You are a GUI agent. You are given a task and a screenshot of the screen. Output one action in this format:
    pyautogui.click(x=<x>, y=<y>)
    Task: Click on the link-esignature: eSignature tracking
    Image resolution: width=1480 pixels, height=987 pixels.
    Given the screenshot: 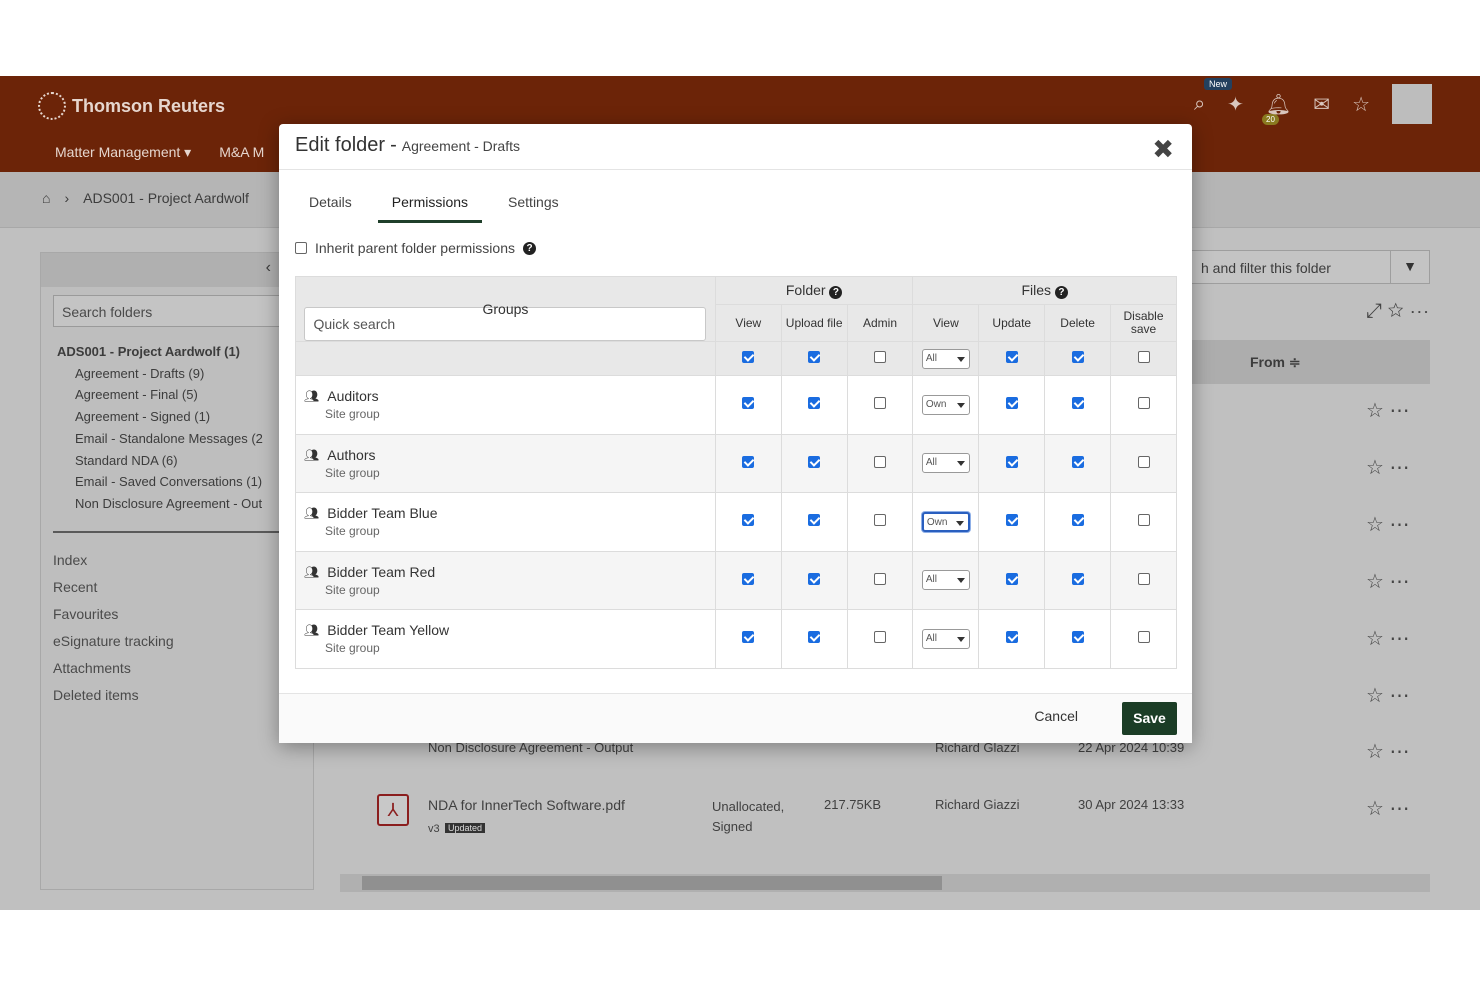 What is the action you would take?
    pyautogui.click(x=177, y=641)
    